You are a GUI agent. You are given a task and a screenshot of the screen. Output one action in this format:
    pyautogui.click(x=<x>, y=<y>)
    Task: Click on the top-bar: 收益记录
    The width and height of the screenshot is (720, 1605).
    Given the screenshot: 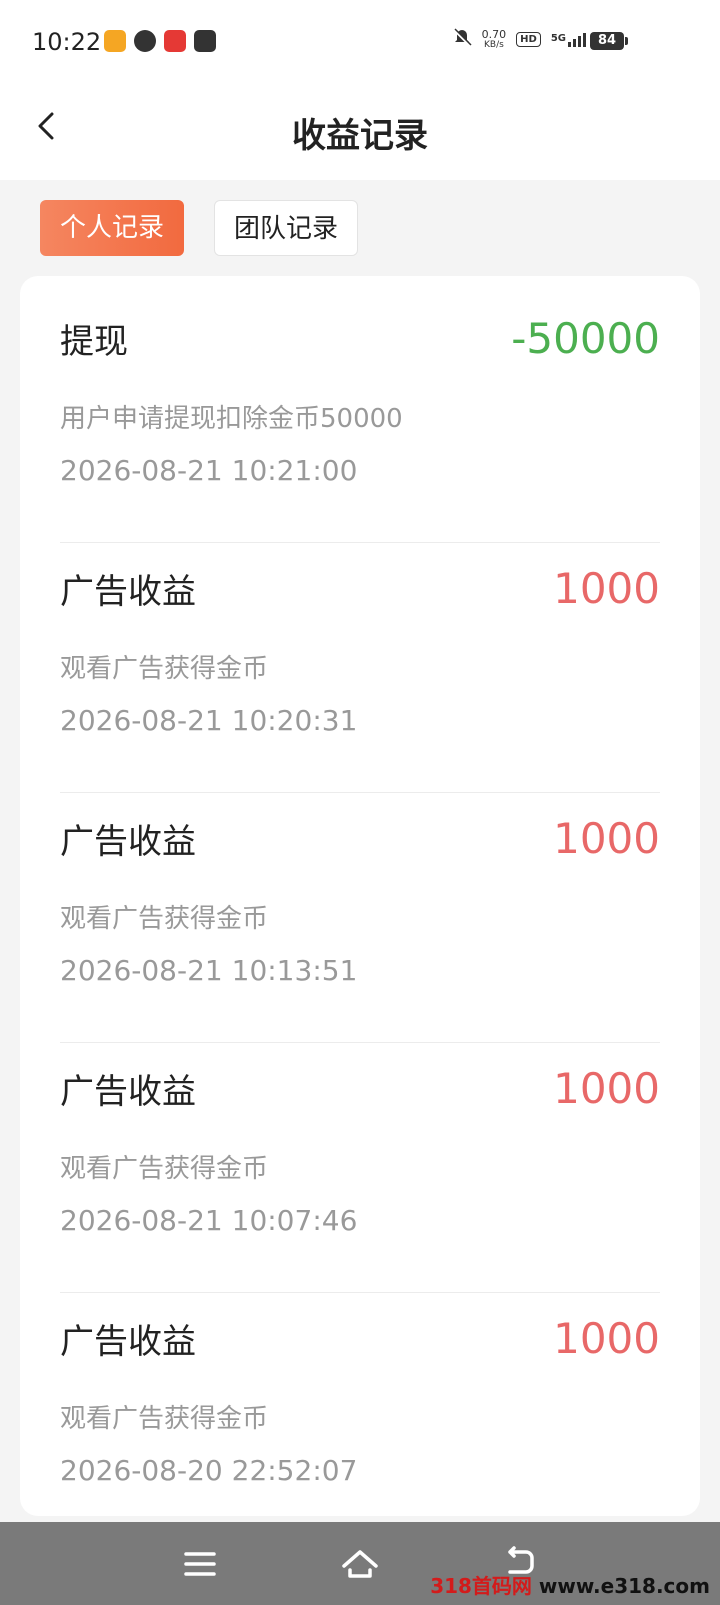 What is the action you would take?
    pyautogui.click(x=360, y=133)
    